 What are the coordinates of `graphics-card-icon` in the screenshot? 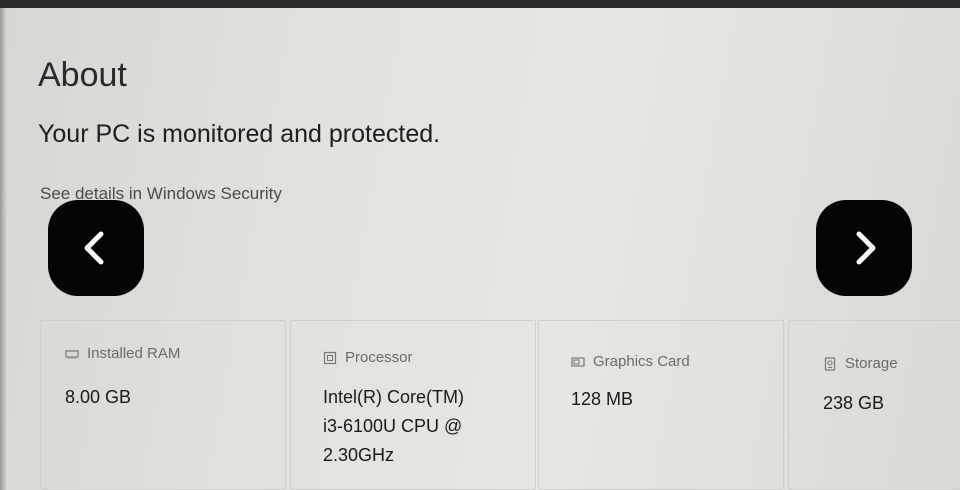 It's located at (578, 361).